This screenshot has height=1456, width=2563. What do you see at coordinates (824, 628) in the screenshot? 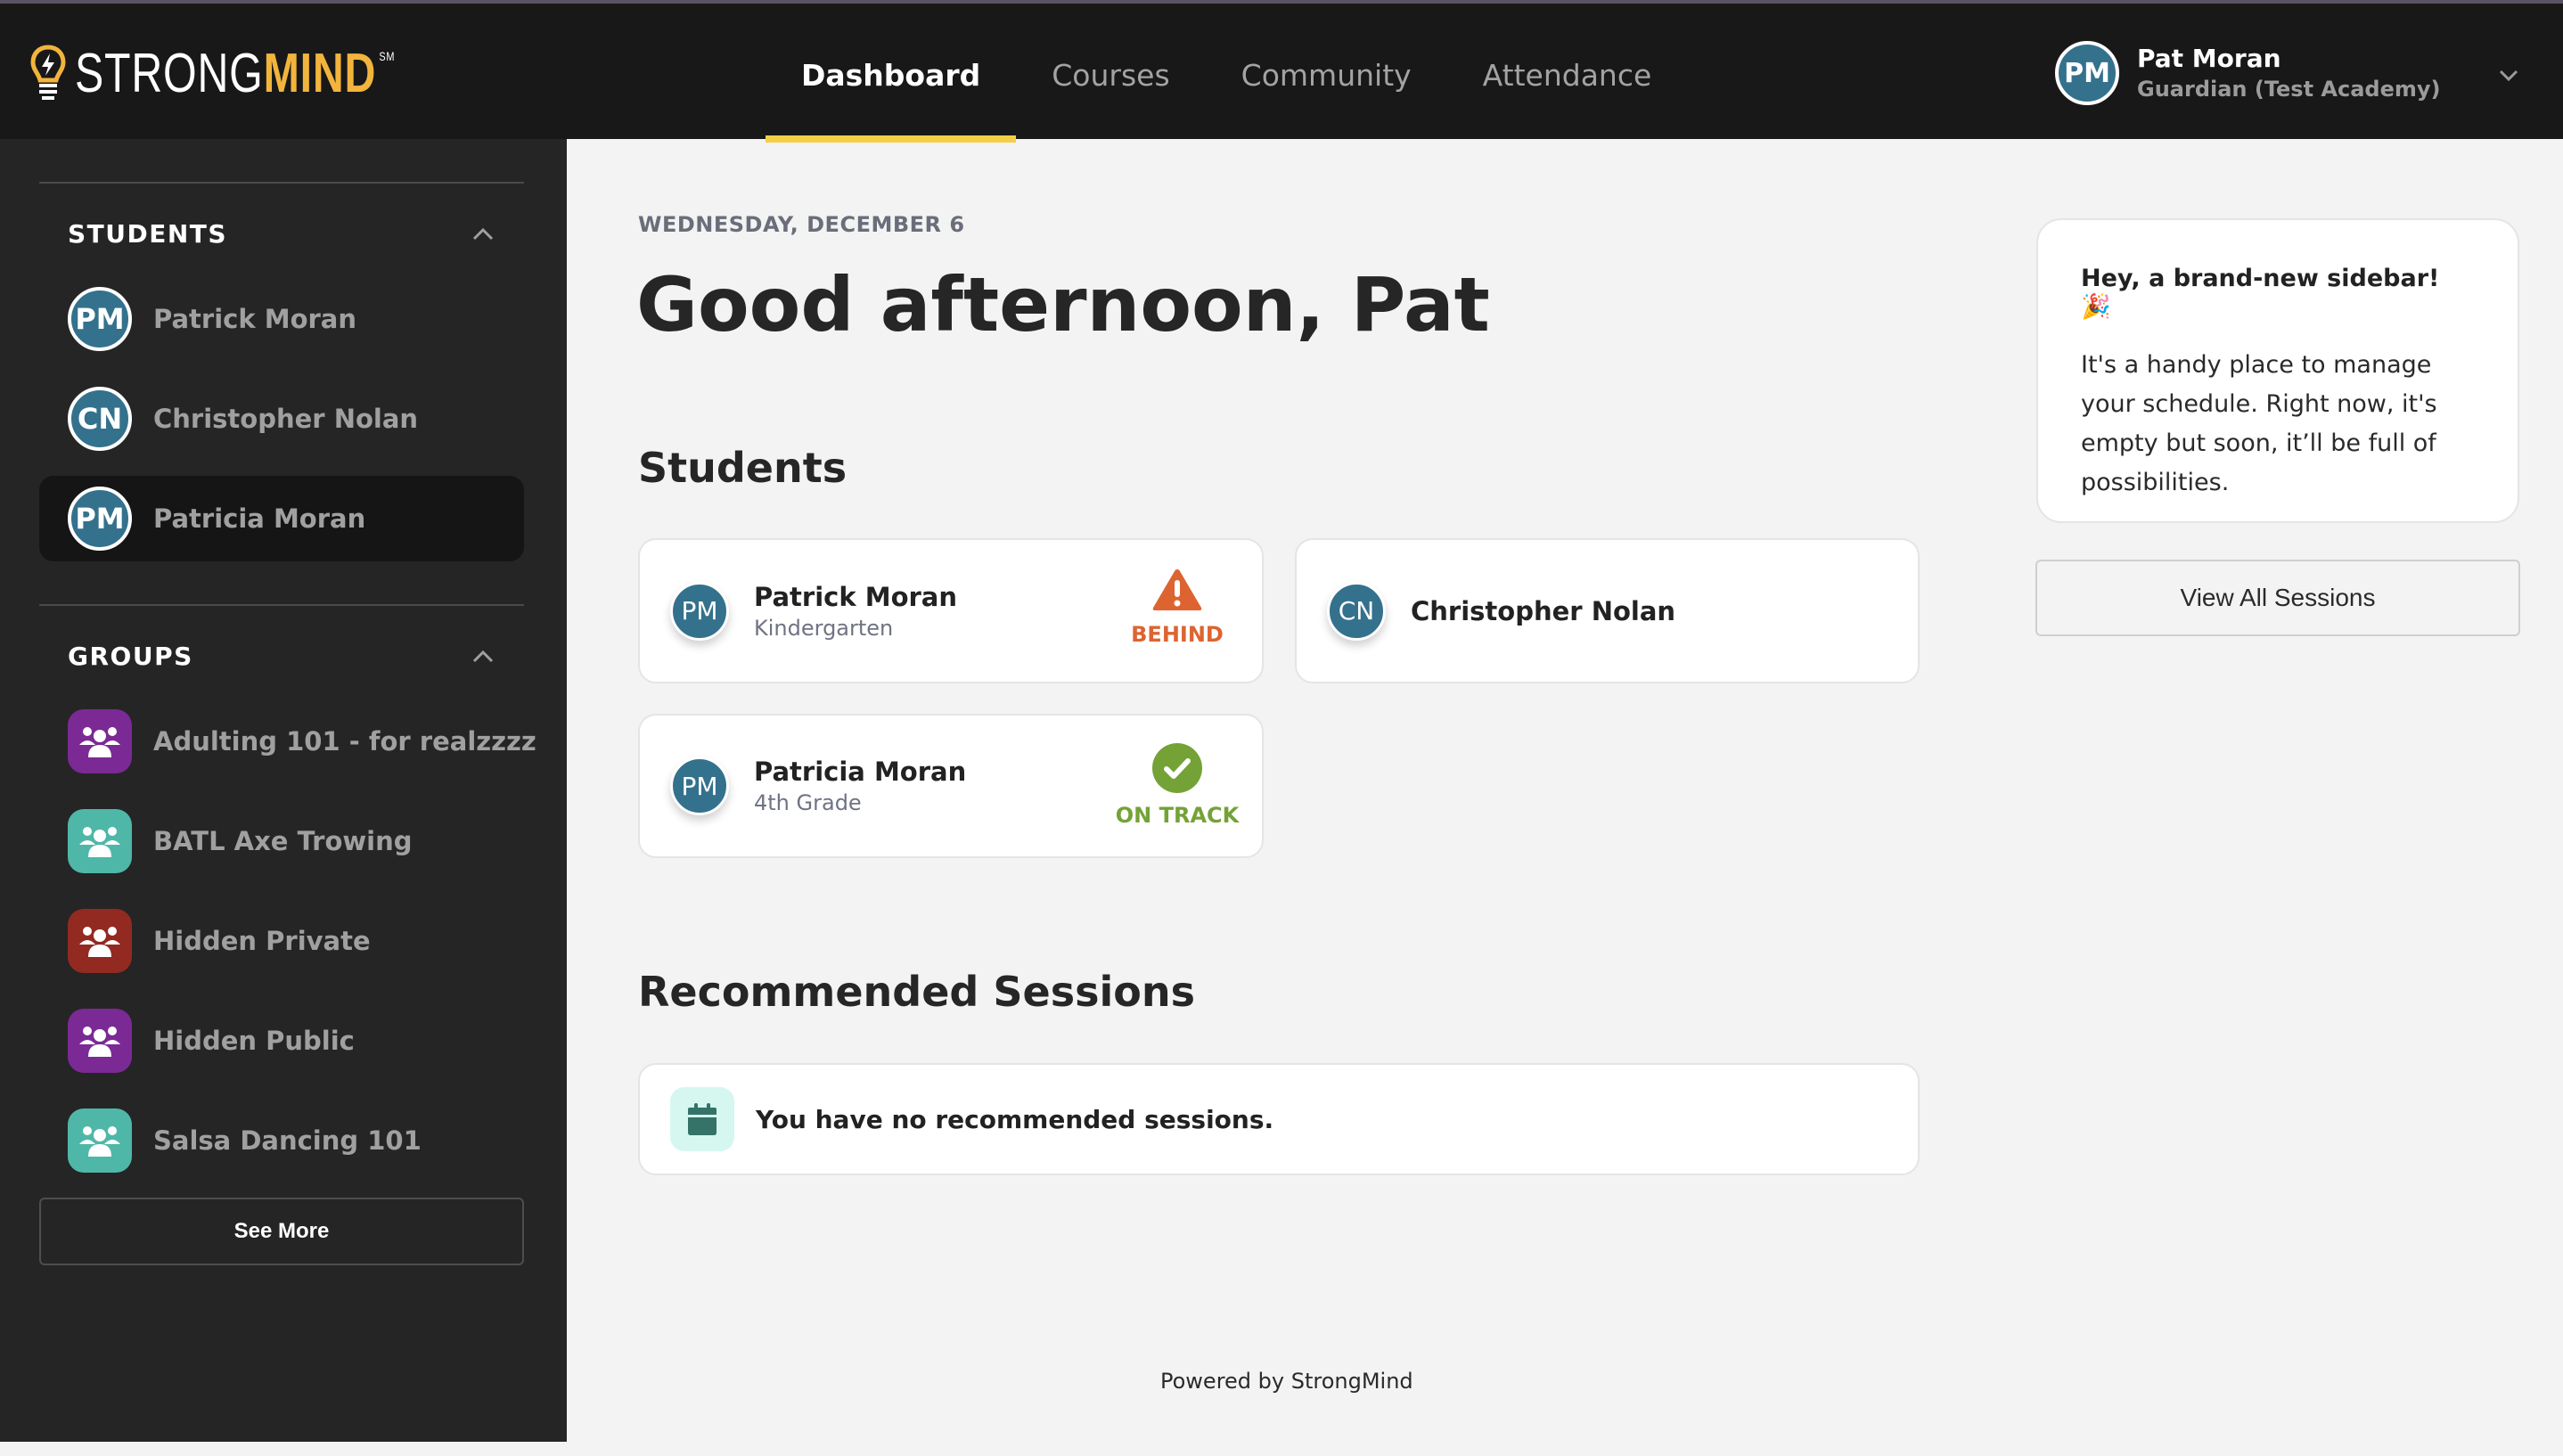
I see `student-grade: Kindergarten` at bounding box center [824, 628].